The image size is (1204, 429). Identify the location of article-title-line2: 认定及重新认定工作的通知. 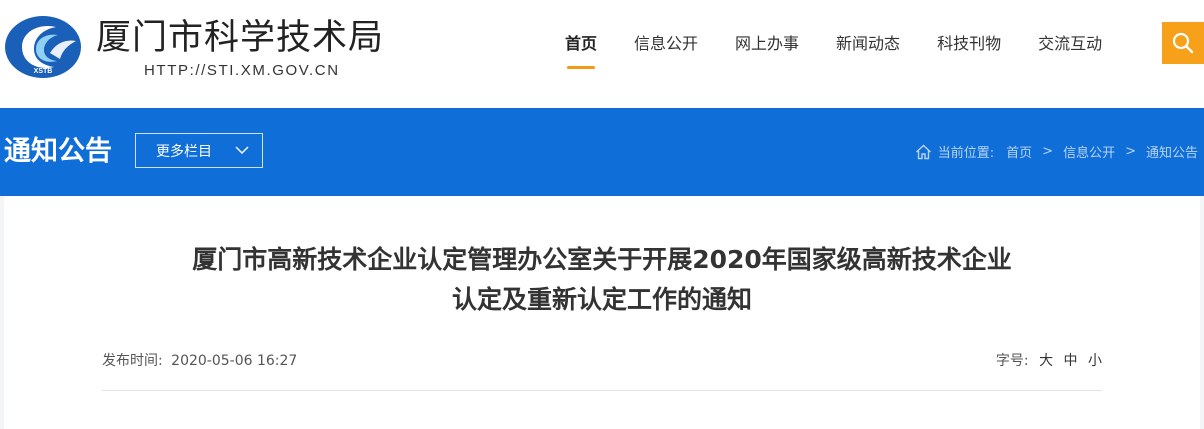
(601, 299).